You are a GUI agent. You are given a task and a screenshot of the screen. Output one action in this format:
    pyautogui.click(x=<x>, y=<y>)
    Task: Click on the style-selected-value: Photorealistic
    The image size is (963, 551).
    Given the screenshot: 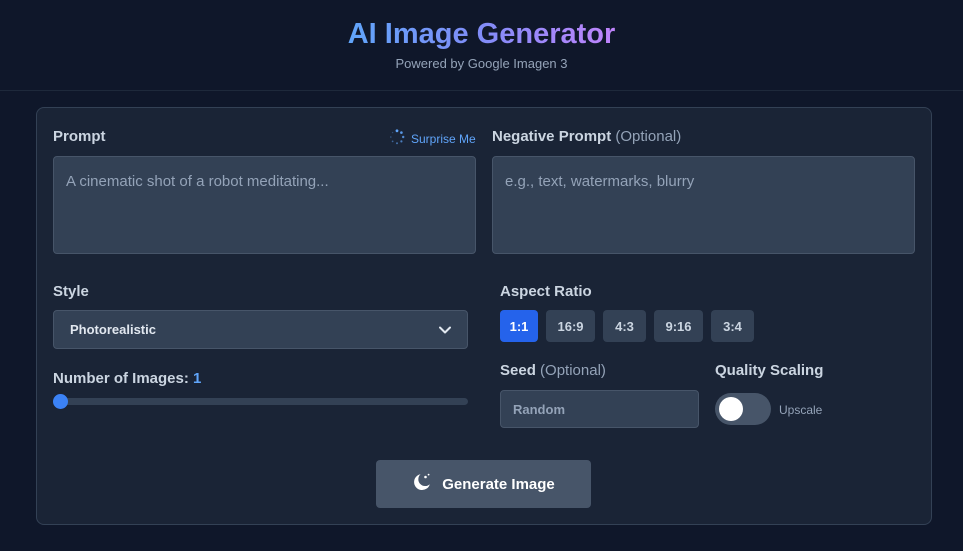 What is the action you would take?
    pyautogui.click(x=113, y=329)
    